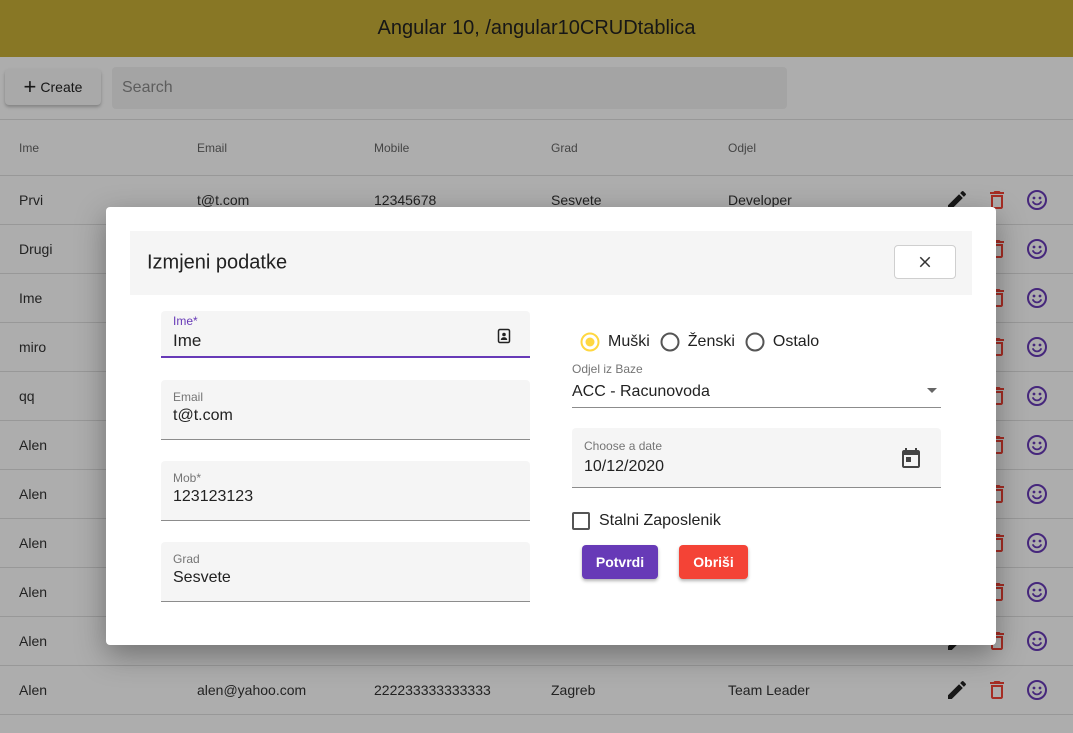 The width and height of the screenshot is (1073, 733). I want to click on grad-field: Grad, so click(345, 572).